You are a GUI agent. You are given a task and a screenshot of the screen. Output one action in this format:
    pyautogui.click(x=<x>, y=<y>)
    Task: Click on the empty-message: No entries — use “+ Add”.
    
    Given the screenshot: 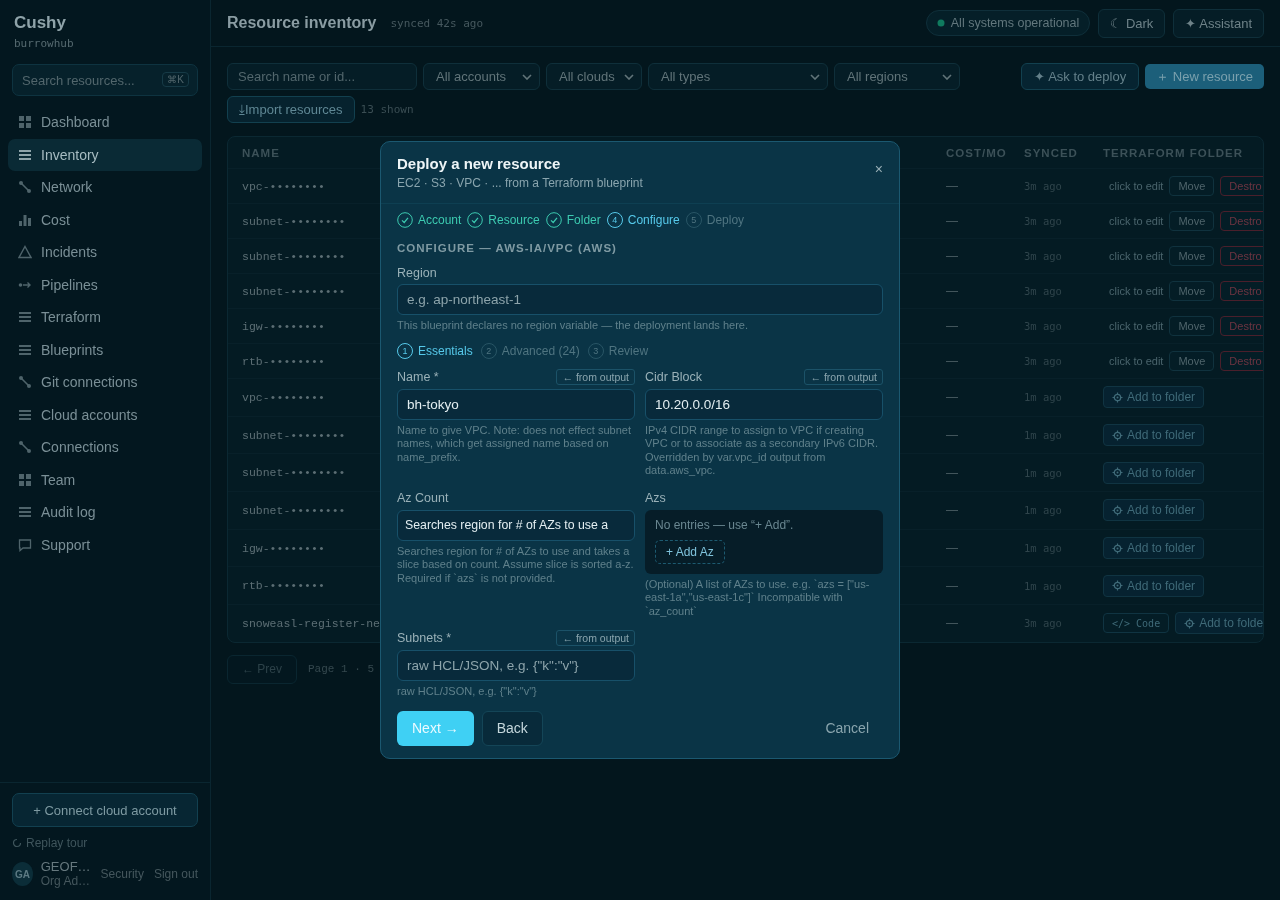 What is the action you would take?
    pyautogui.click(x=725, y=524)
    